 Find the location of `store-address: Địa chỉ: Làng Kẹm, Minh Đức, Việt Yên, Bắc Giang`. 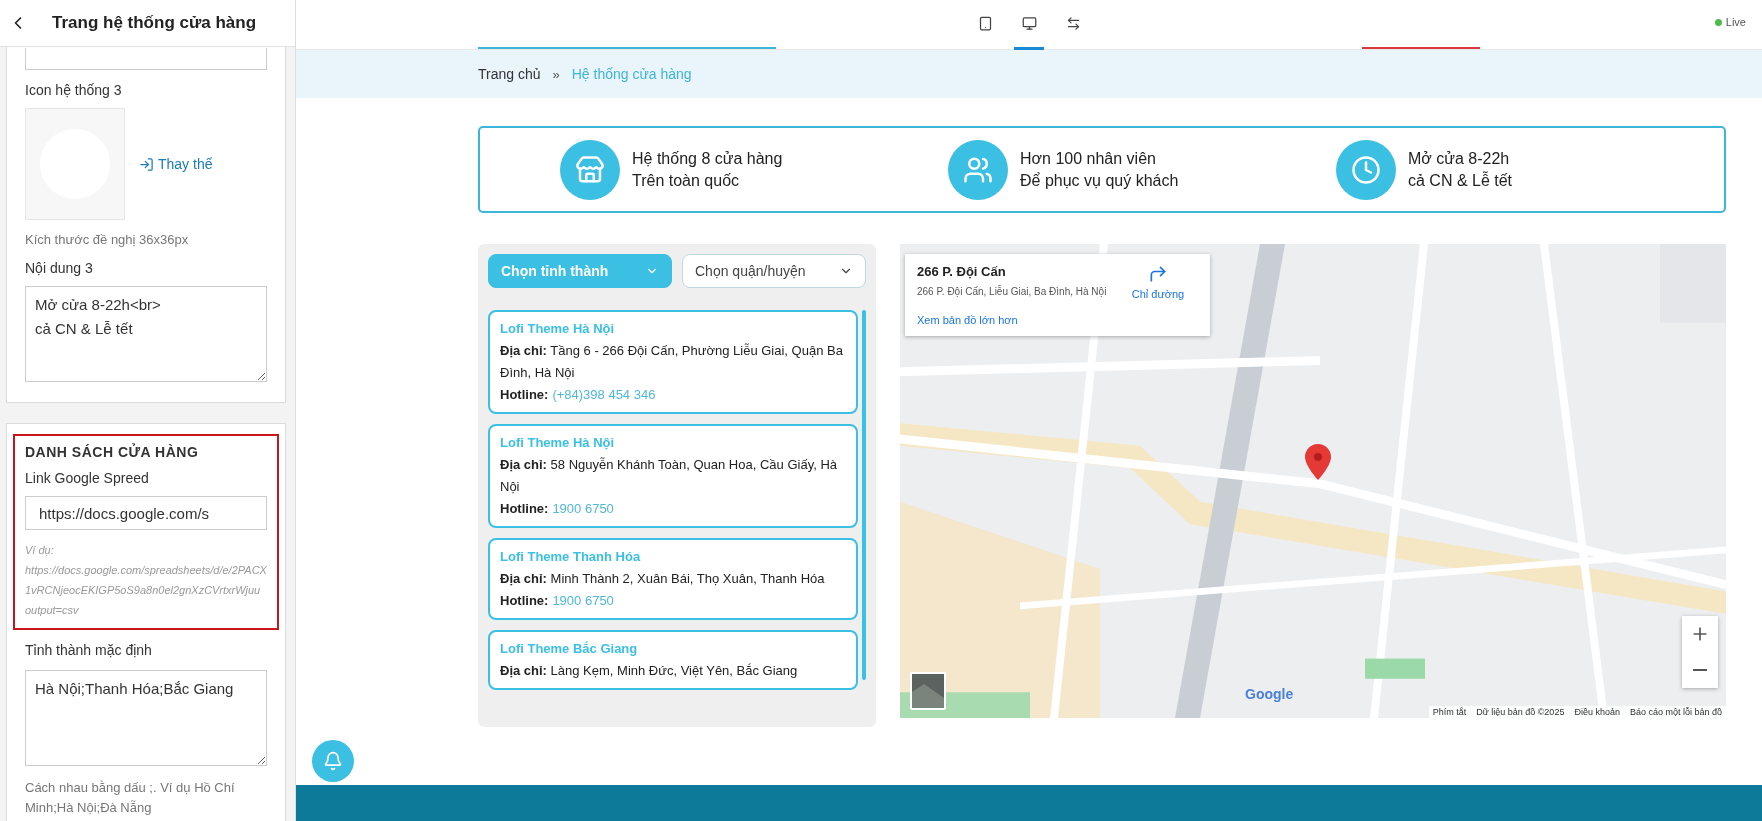

store-address: Địa chỉ: Làng Kẹm, Minh Đức, Việt Yên, Bắc Giang is located at coordinates (649, 671).